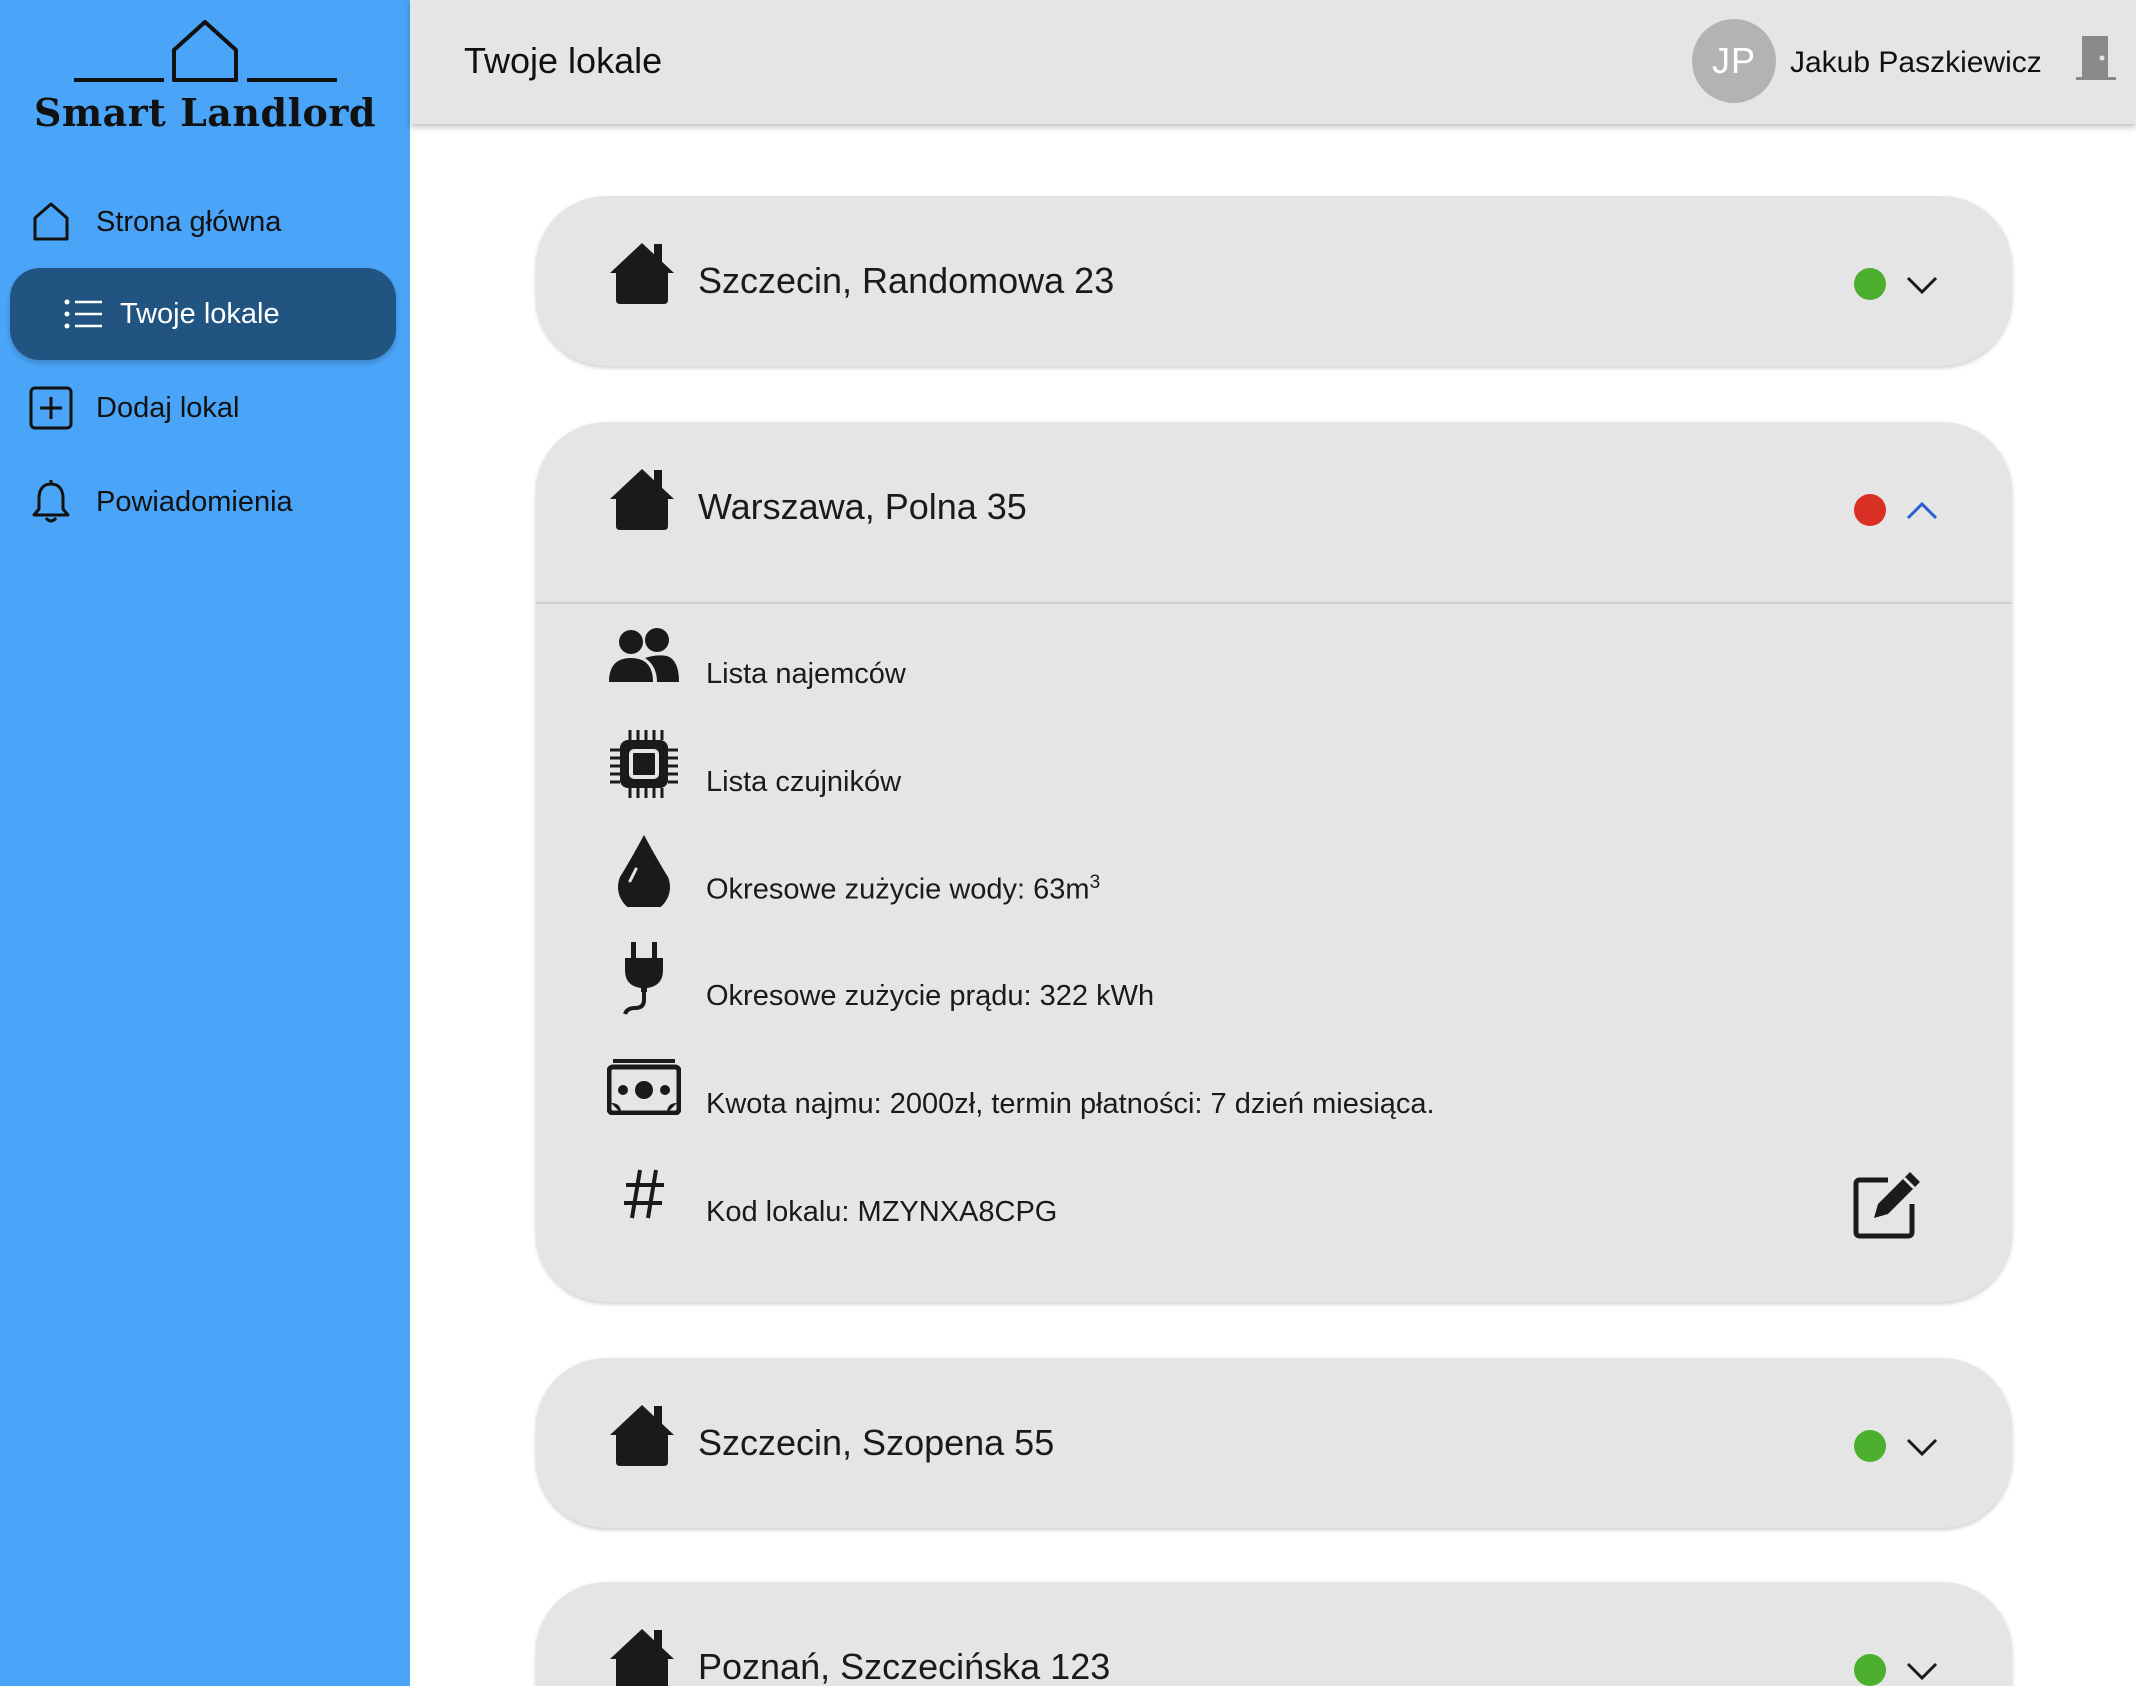  What do you see at coordinates (168, 407) in the screenshot?
I see `sidebar-item-label: Dodaj lokal` at bounding box center [168, 407].